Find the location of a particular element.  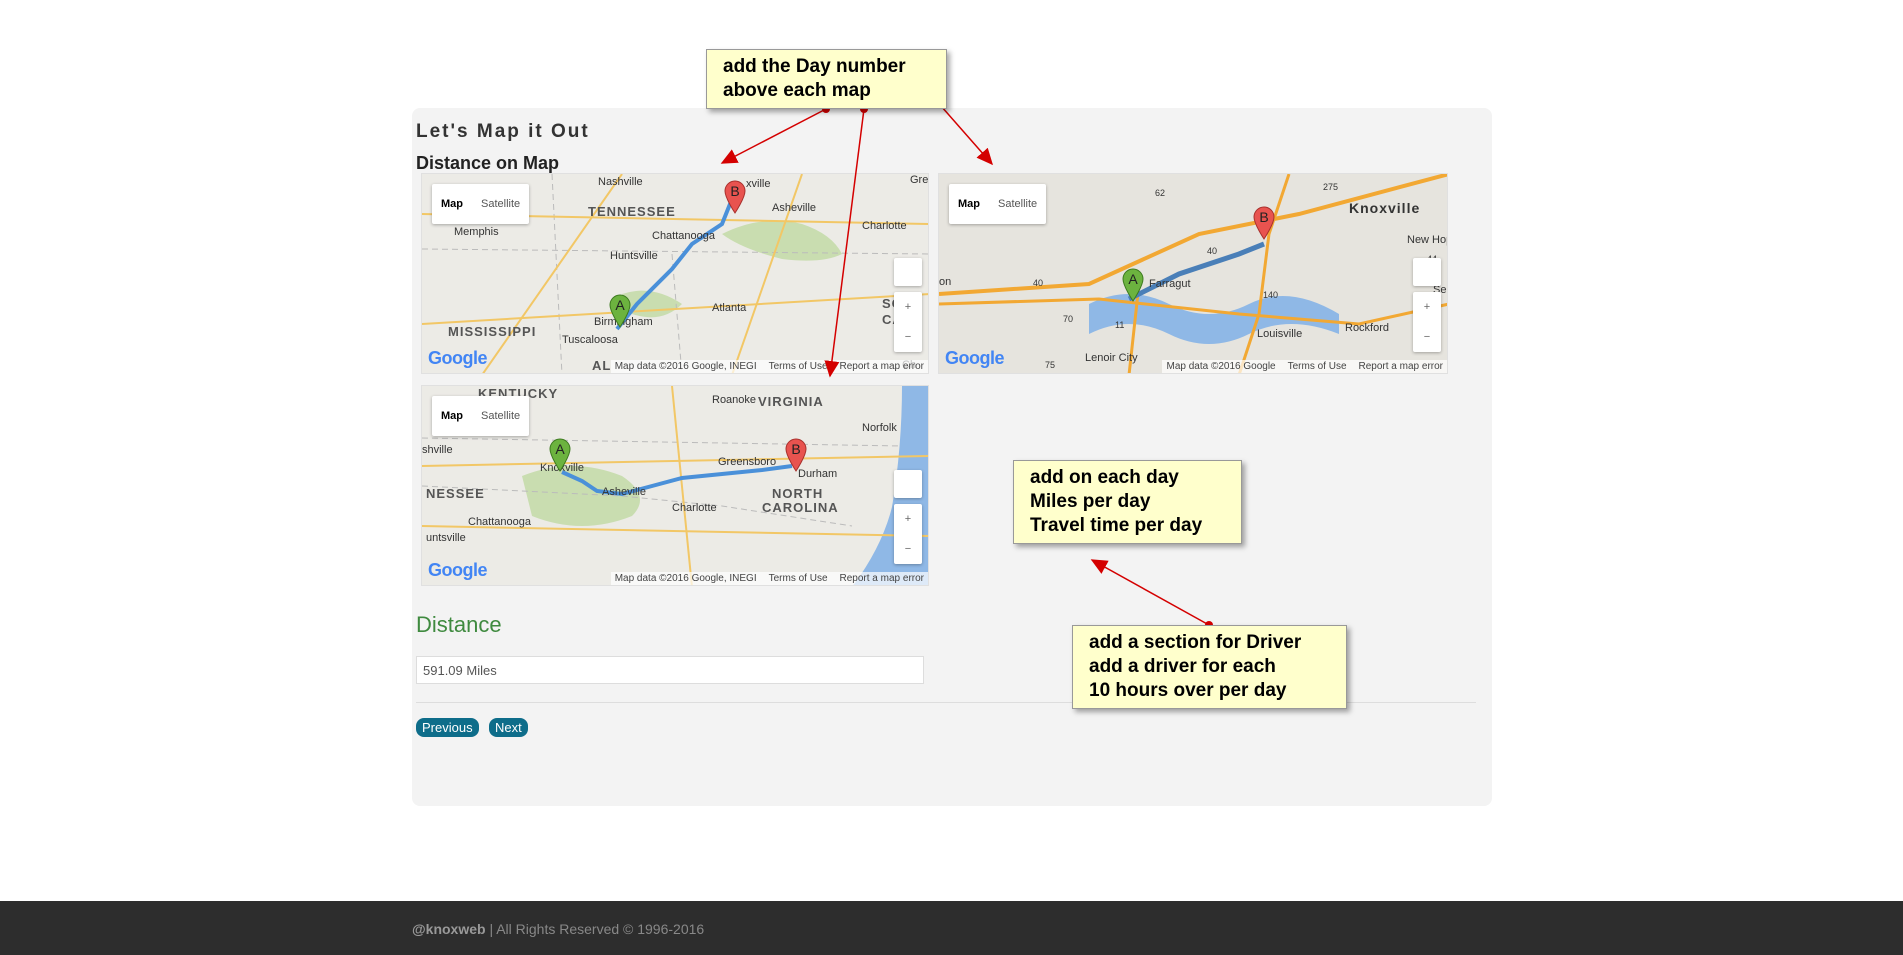

map-label: shville is located at coordinates (437, 450).